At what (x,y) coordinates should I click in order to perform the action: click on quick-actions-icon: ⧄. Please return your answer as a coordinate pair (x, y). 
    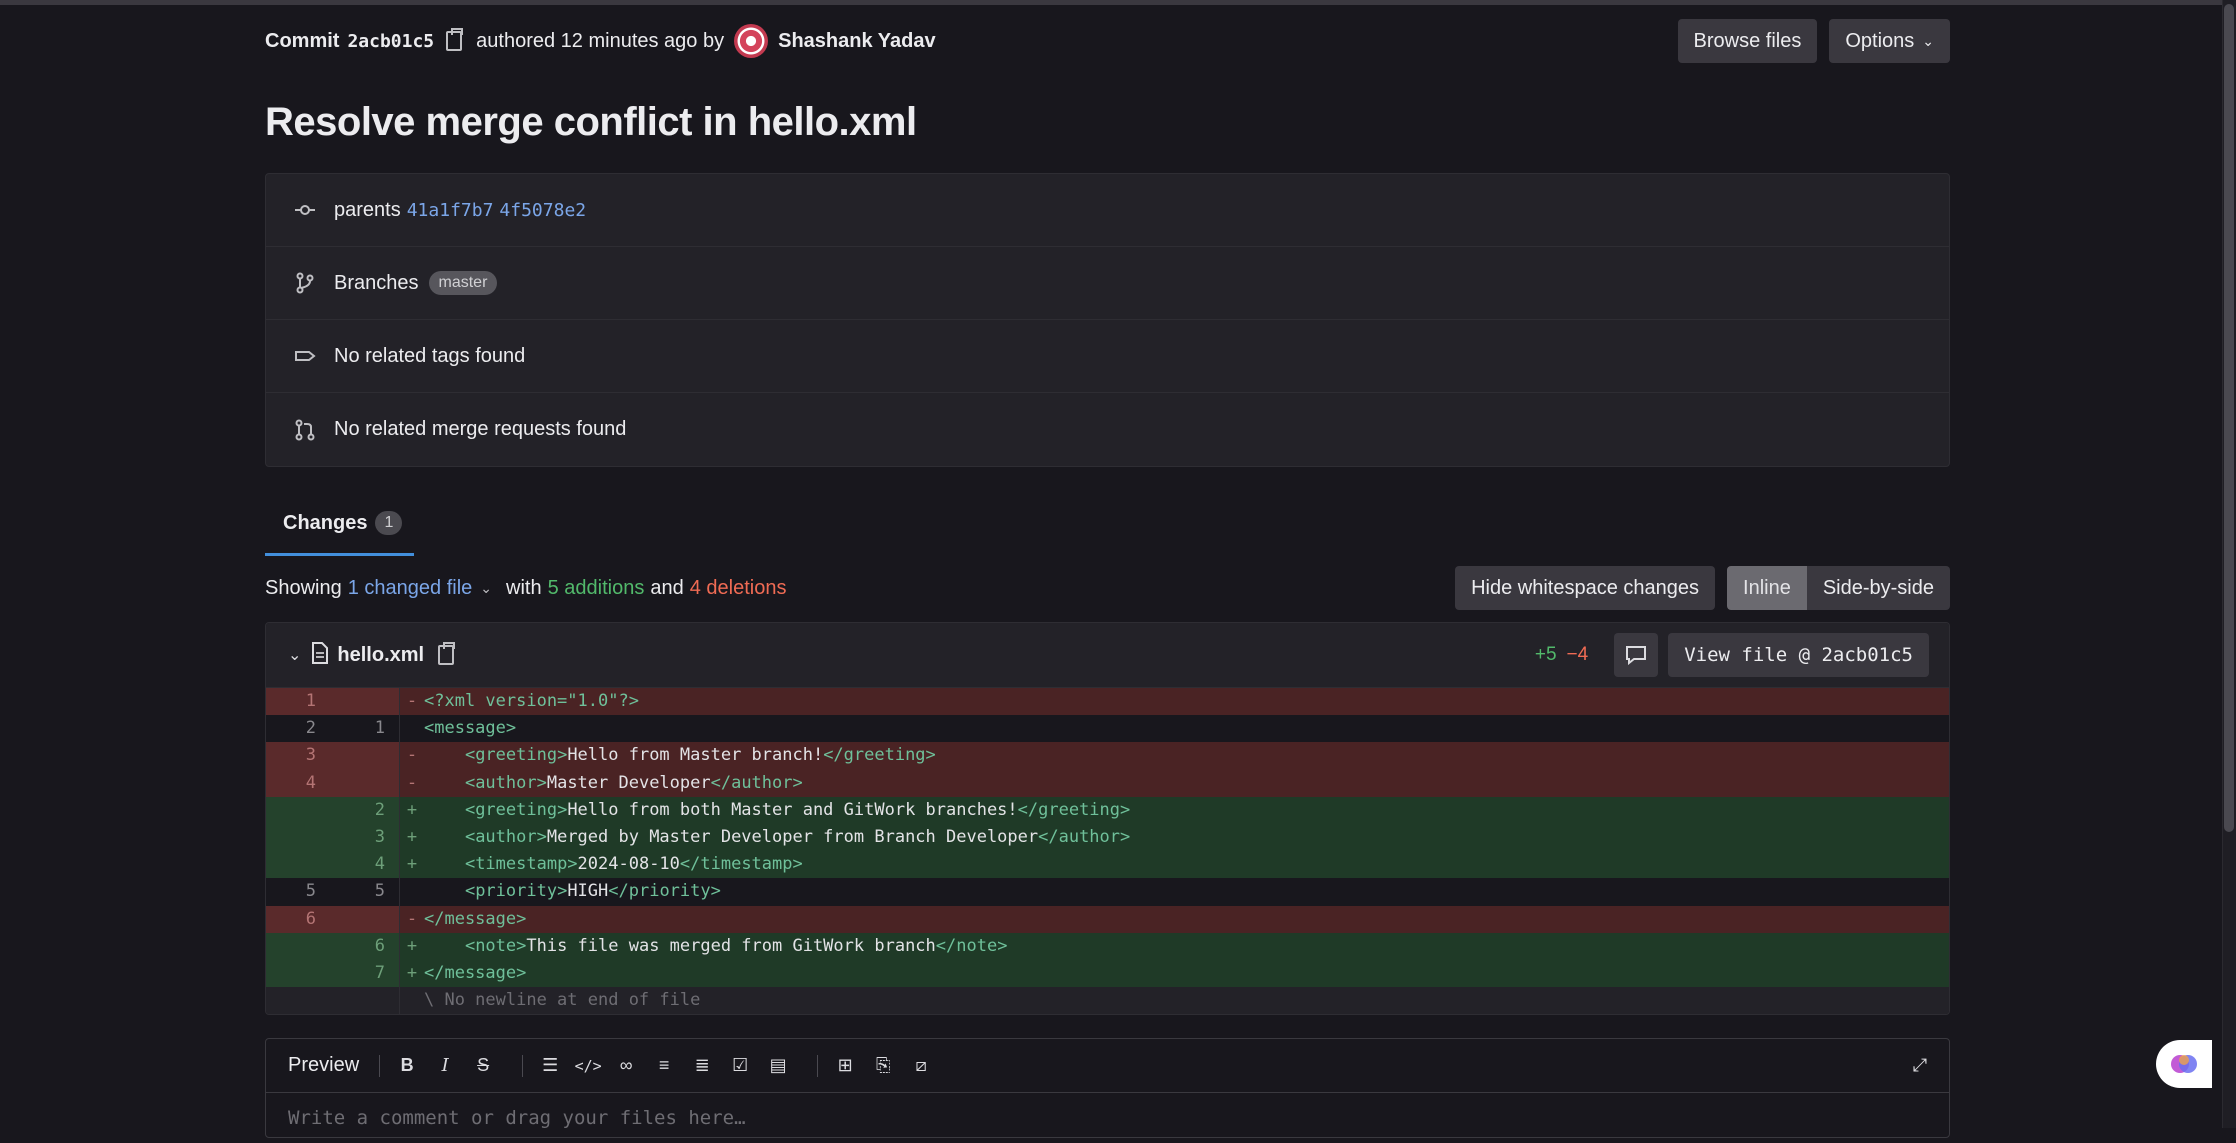
    Looking at the image, I should click on (921, 1066).